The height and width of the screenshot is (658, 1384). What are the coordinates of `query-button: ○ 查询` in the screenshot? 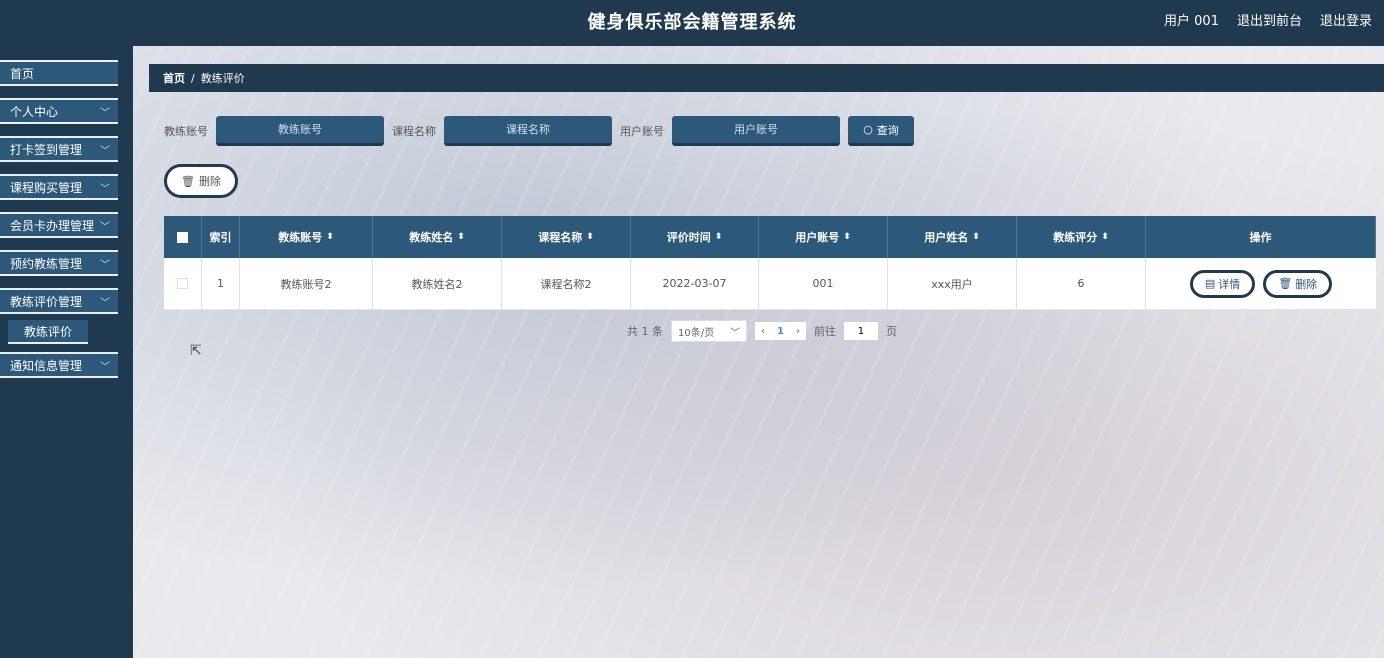 It's located at (881, 131).